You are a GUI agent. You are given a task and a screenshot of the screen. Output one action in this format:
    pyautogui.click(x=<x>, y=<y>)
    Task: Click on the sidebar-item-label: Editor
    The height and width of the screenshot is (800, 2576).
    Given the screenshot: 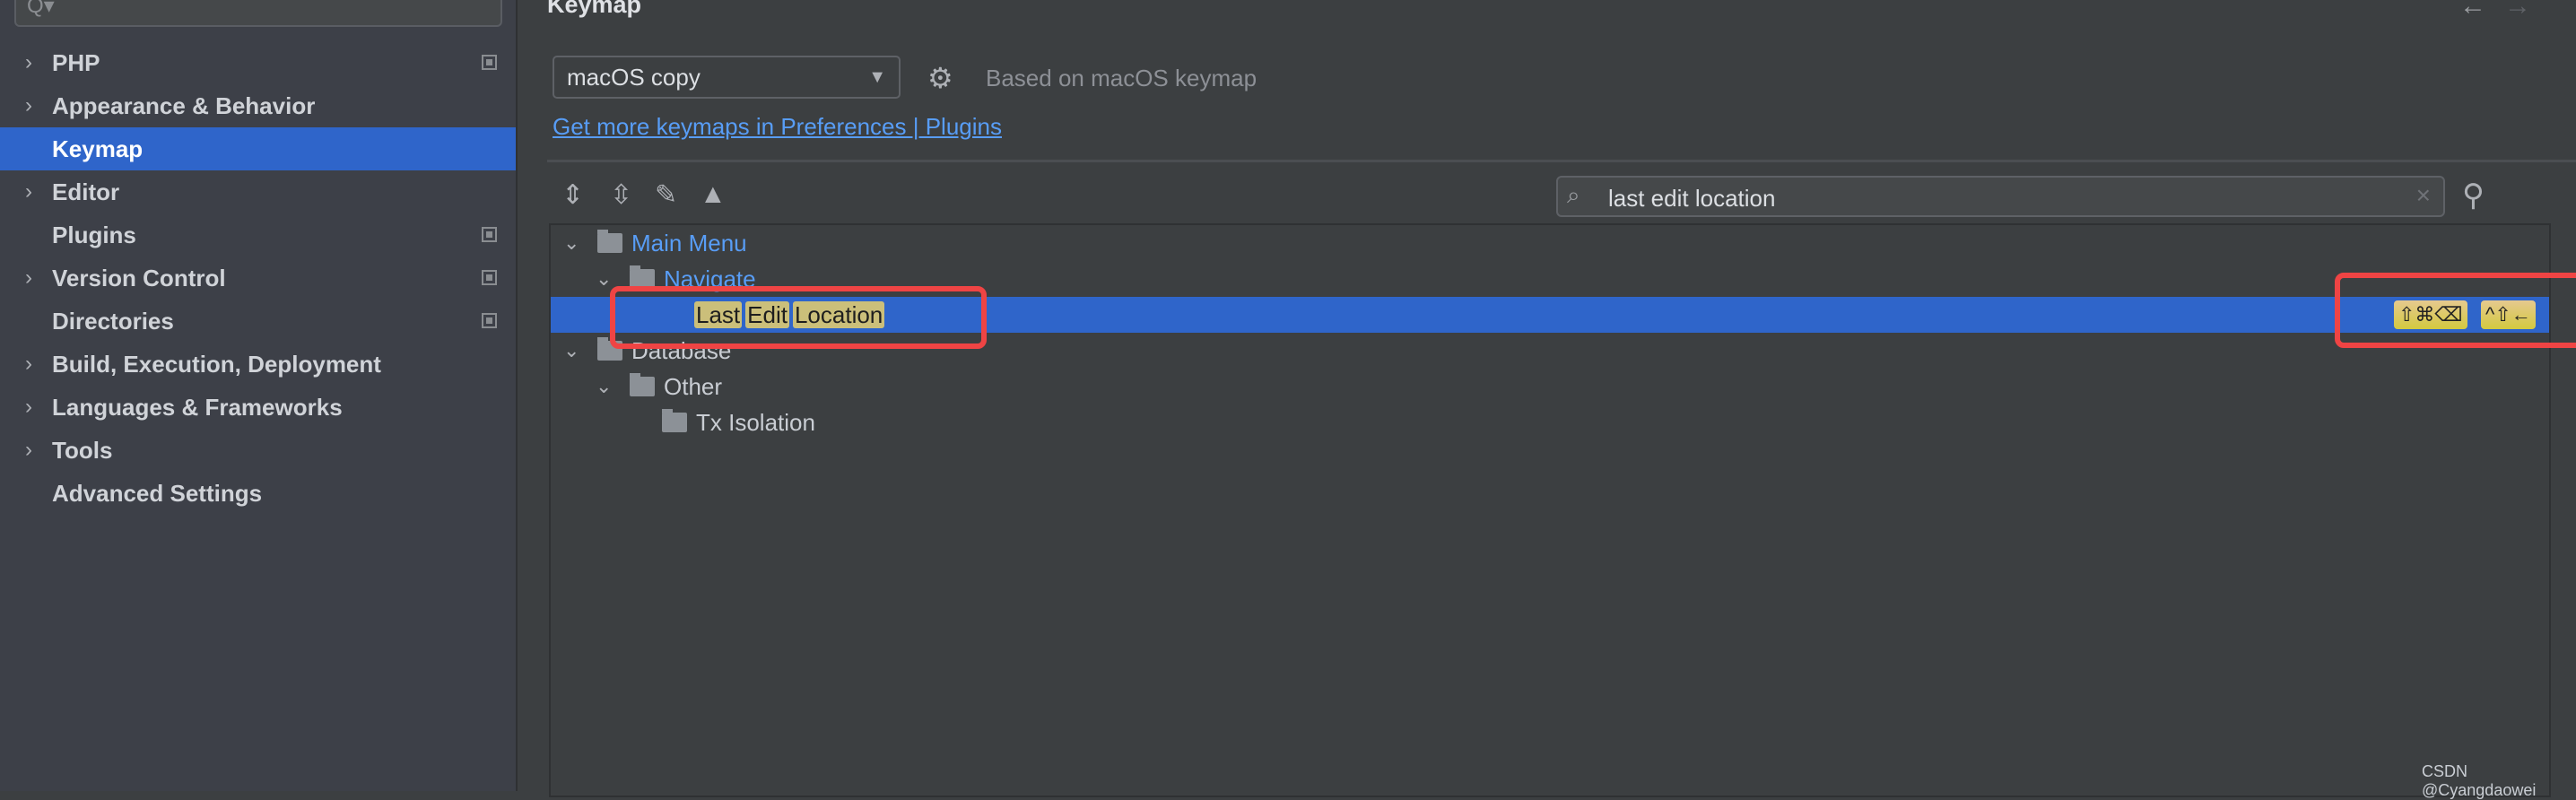 What is the action you would take?
    pyautogui.click(x=86, y=192)
    